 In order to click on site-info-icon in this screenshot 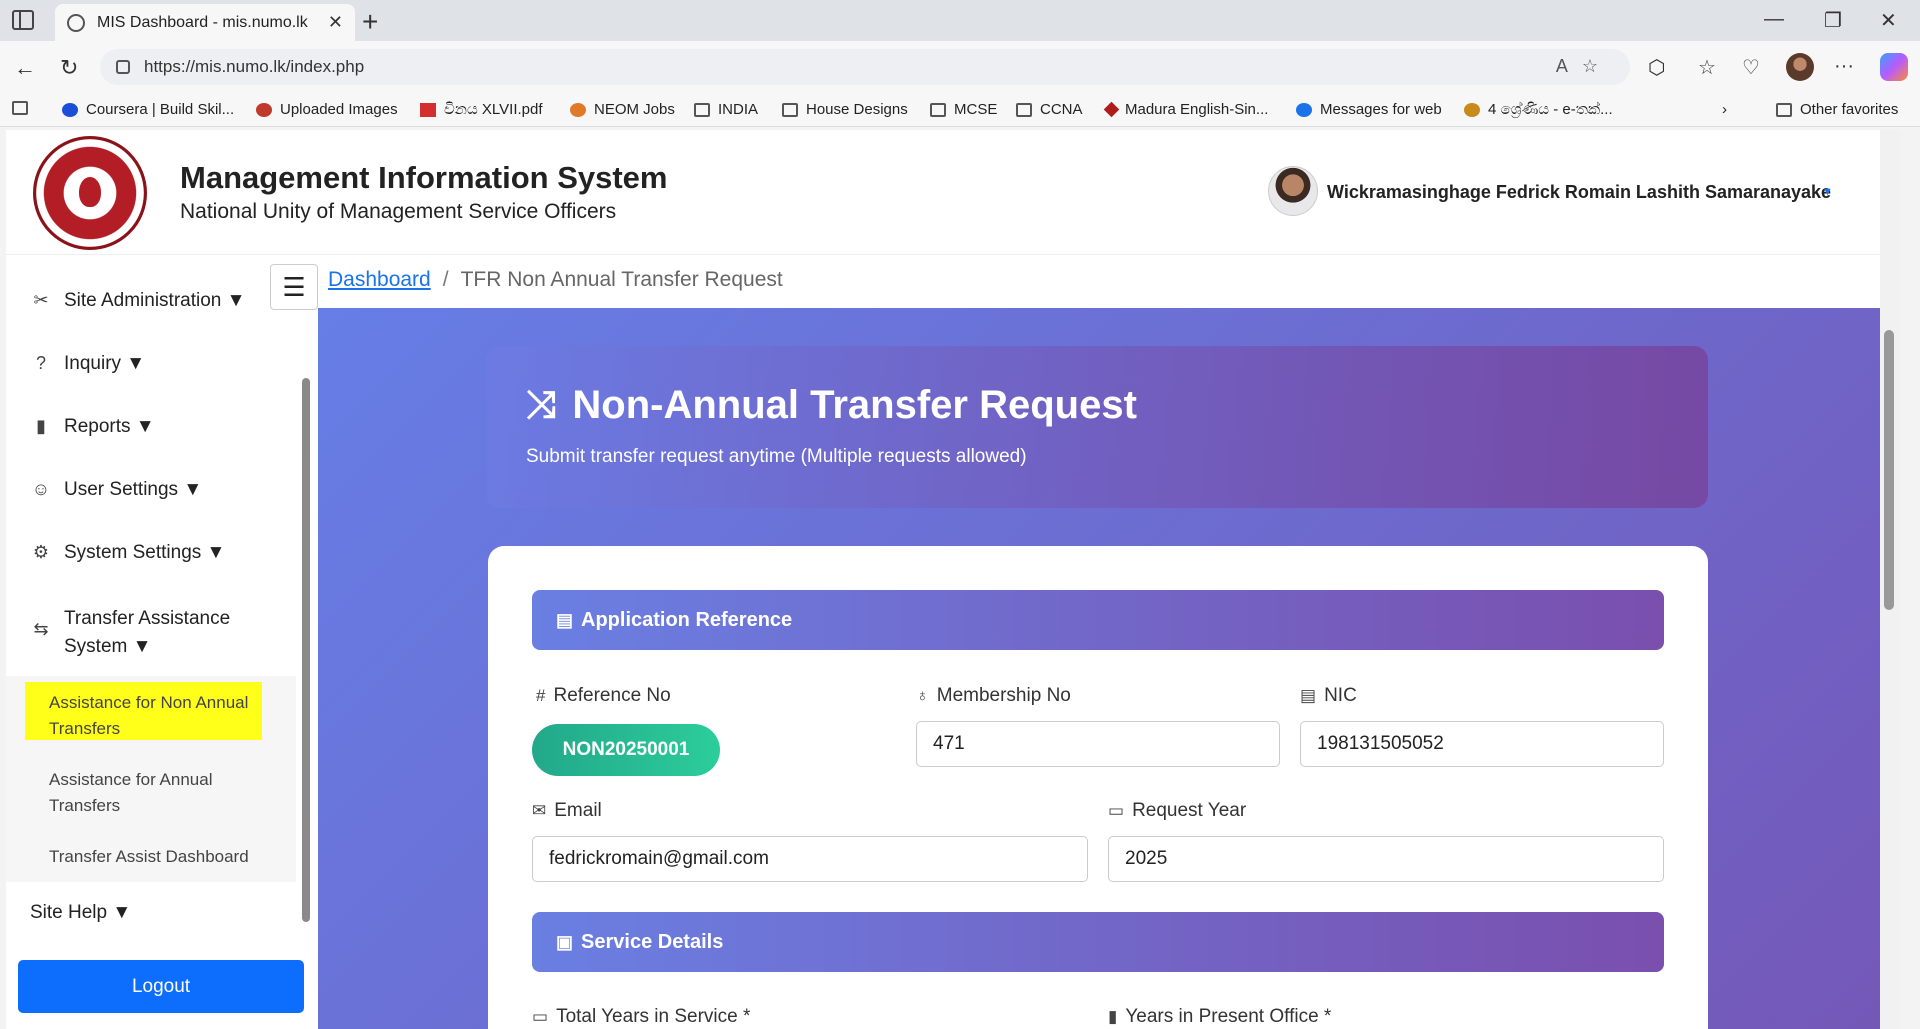, I will do `click(123, 67)`.